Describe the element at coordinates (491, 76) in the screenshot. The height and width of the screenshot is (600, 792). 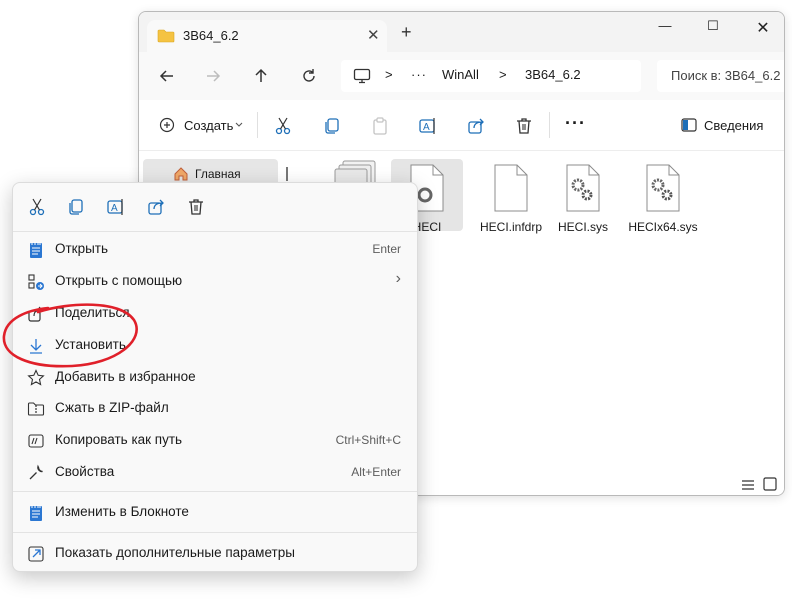
I see `address-bar: > ··· WinAll > 3B64_6.2` at that location.